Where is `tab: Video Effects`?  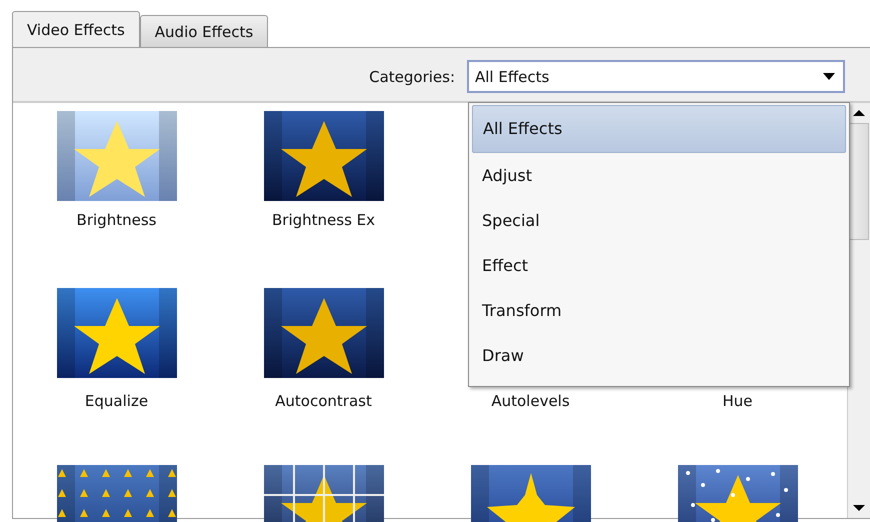
tab: Video Effects is located at coordinates (76, 29).